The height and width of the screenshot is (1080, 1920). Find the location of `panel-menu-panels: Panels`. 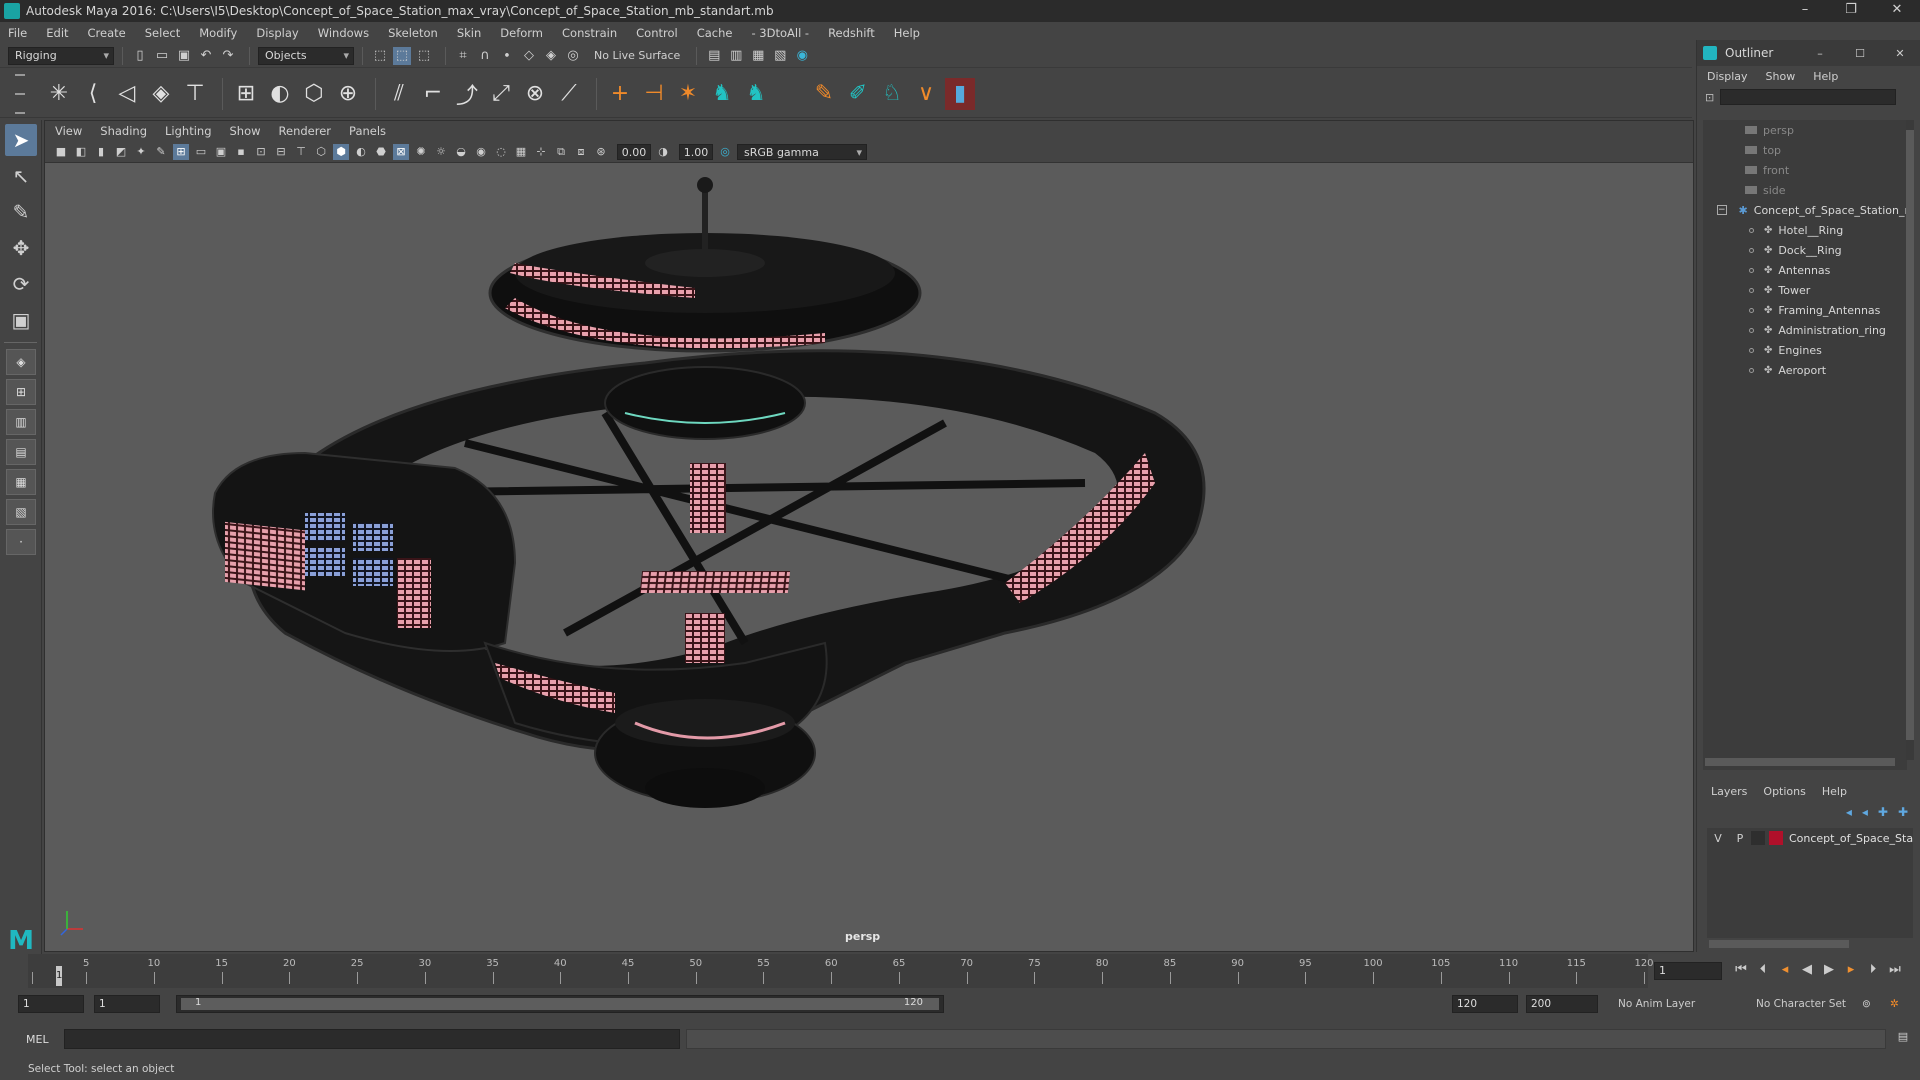

panel-menu-panels: Panels is located at coordinates (367, 131).